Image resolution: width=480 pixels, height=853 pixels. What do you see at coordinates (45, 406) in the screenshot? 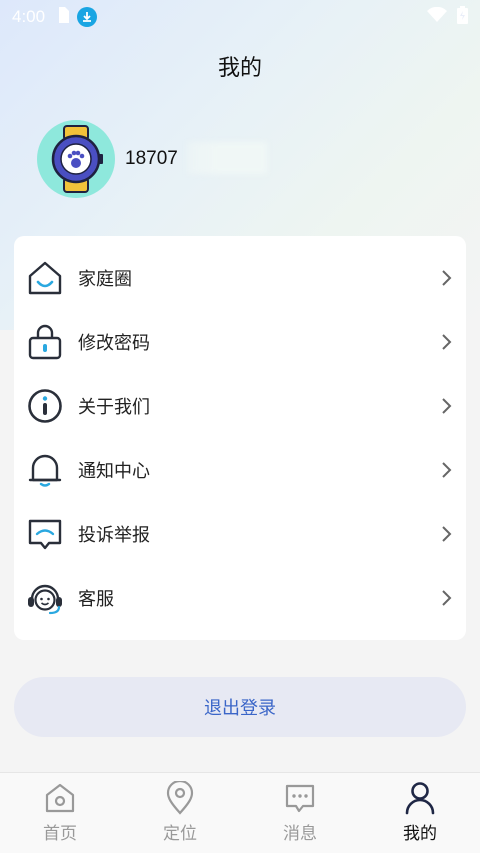
I see `info-icon` at bounding box center [45, 406].